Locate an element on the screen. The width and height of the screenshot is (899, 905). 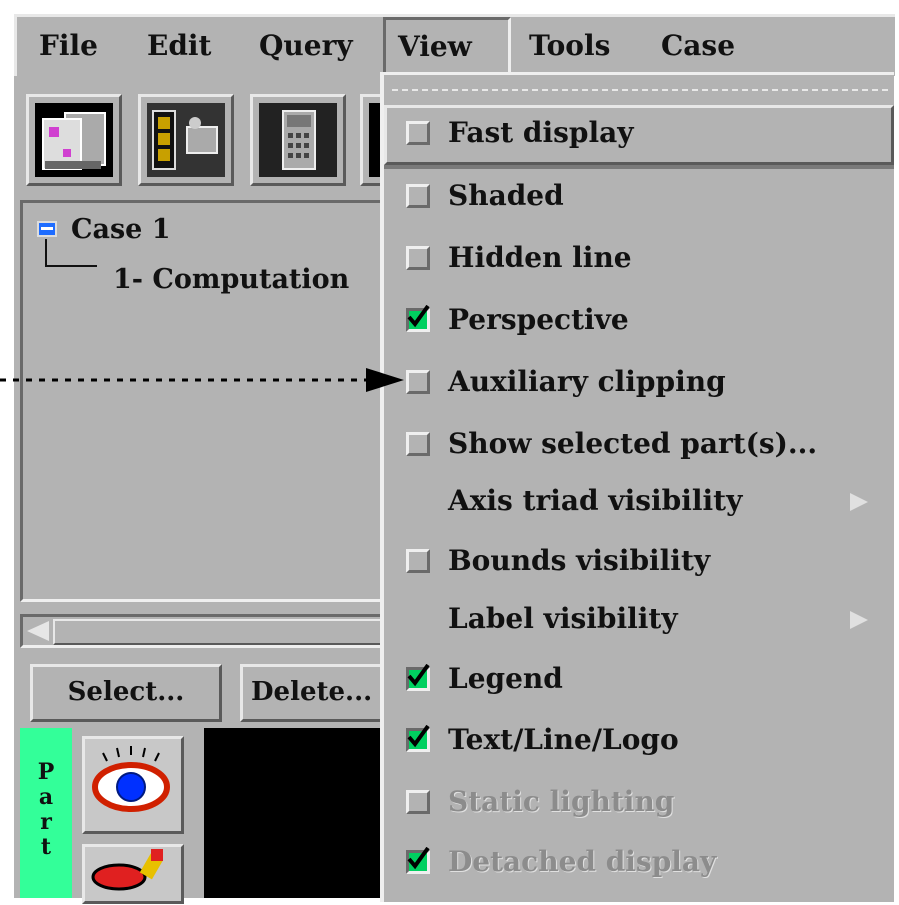
calculator-tool-button is located at coordinates (298, 140).